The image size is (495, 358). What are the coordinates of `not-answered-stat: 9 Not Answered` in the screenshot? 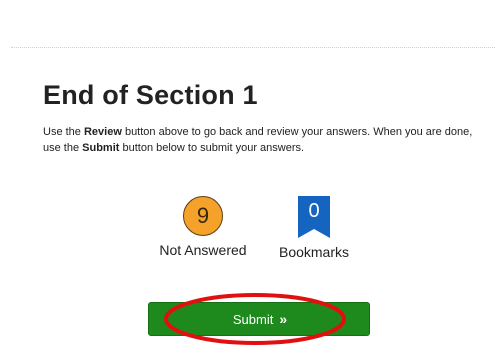 It's located at (203, 227).